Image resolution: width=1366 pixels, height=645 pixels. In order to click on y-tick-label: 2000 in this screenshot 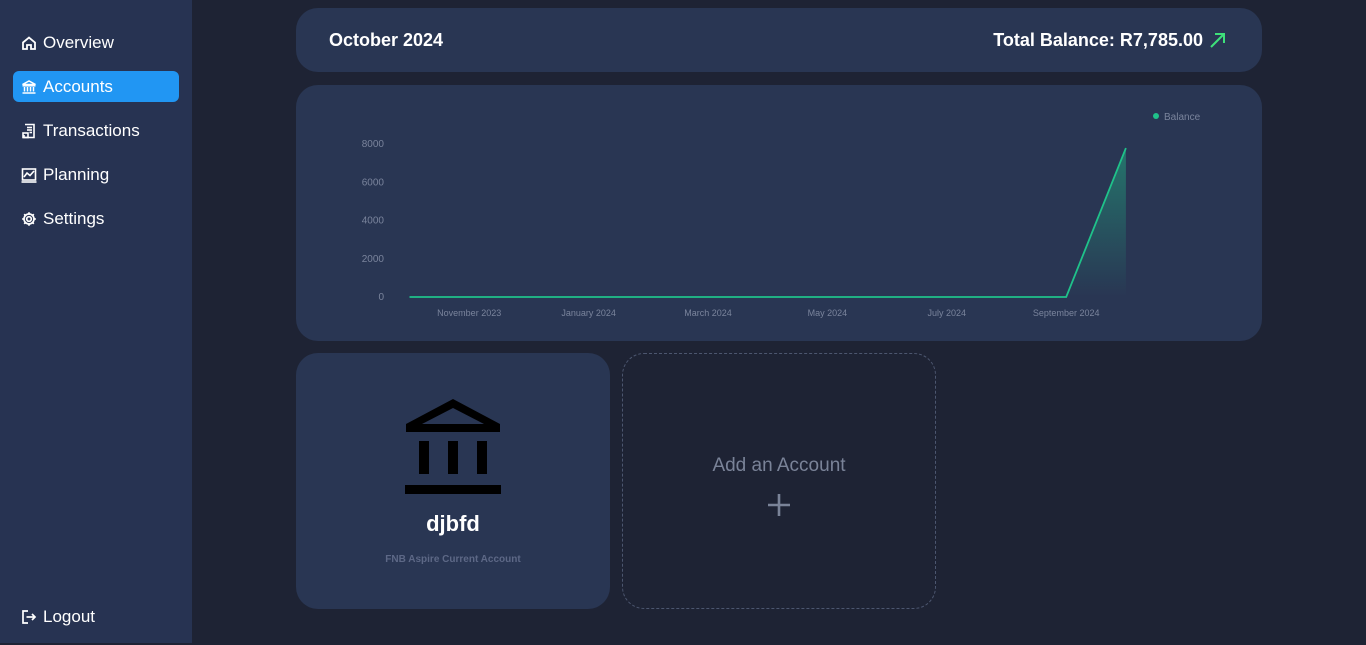, I will do `click(373, 259)`.